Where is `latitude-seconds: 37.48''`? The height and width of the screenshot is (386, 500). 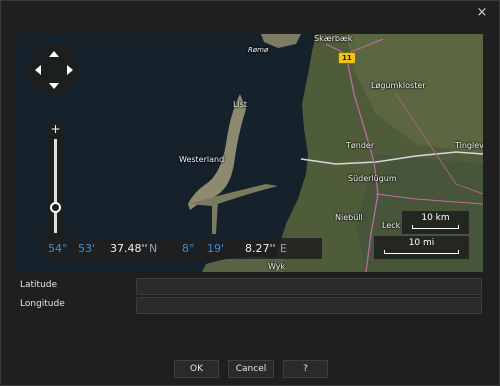 latitude-seconds: 37.48'' is located at coordinates (129, 248).